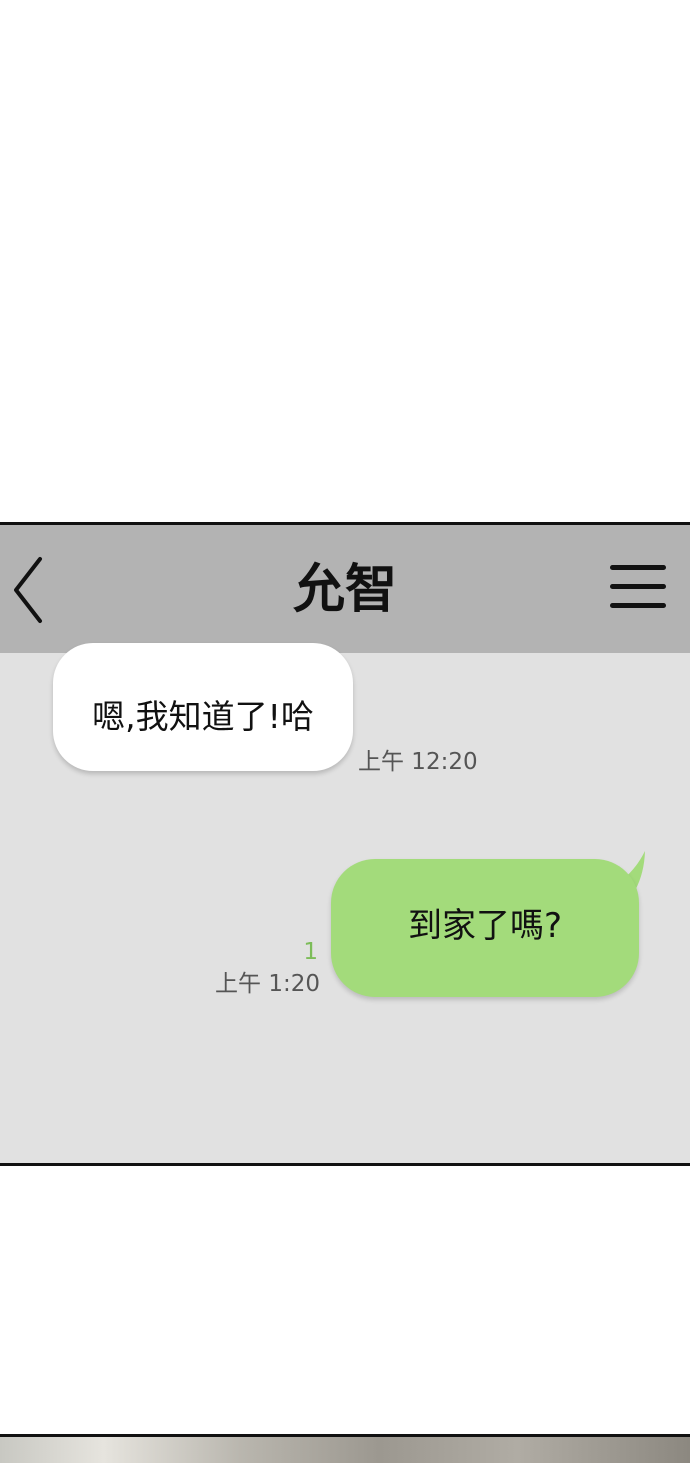 The width and height of the screenshot is (690, 1463). I want to click on next-panel-edge, so click(345, 1448).